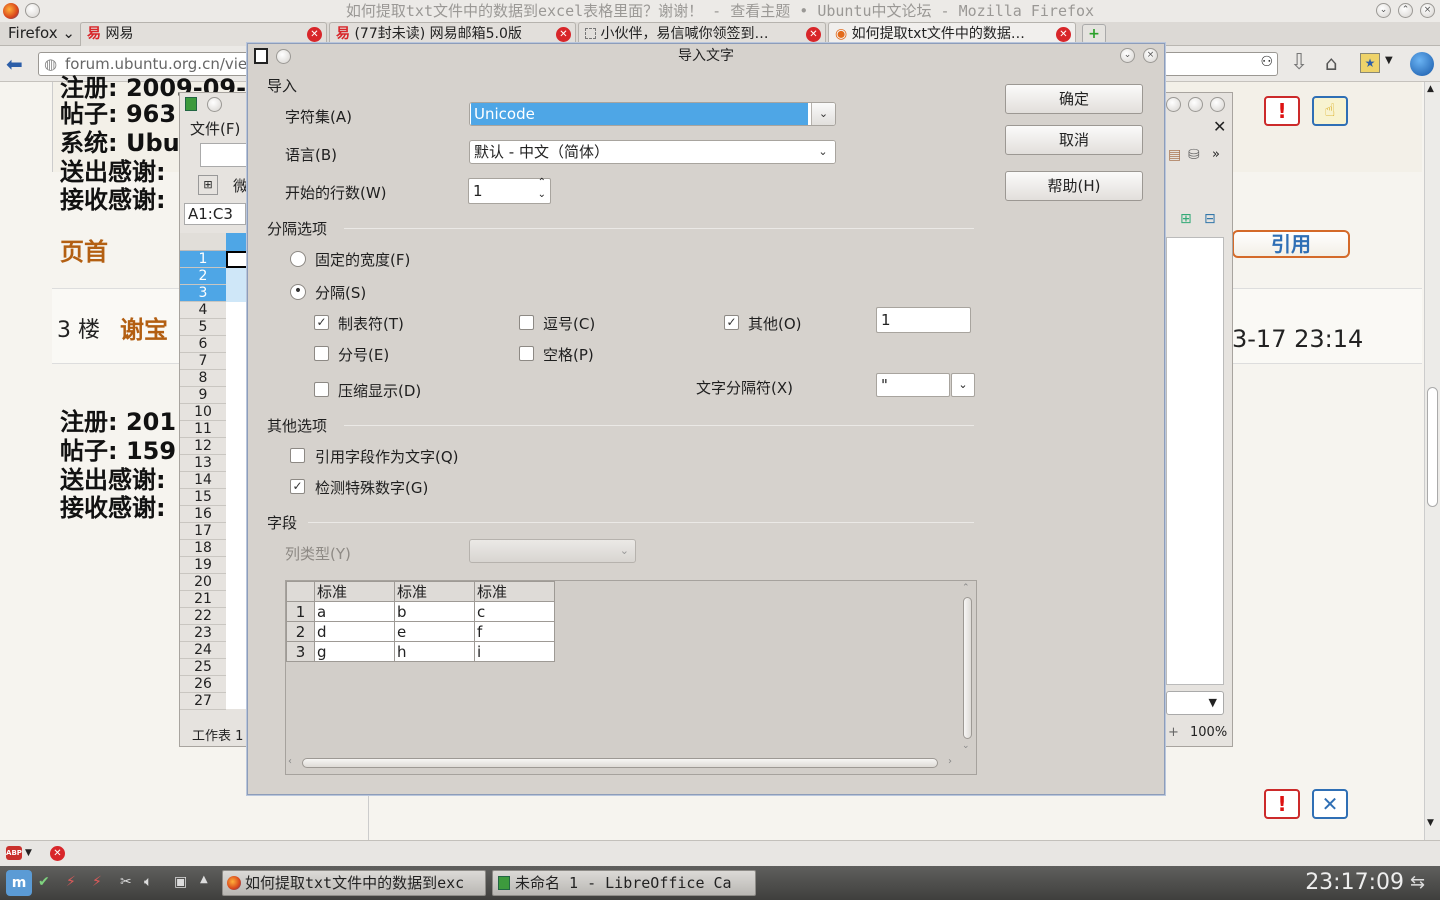 The width and height of the screenshot is (1440, 900). What do you see at coordinates (1208, 732) in the screenshot?
I see `zoom-level: 100%` at bounding box center [1208, 732].